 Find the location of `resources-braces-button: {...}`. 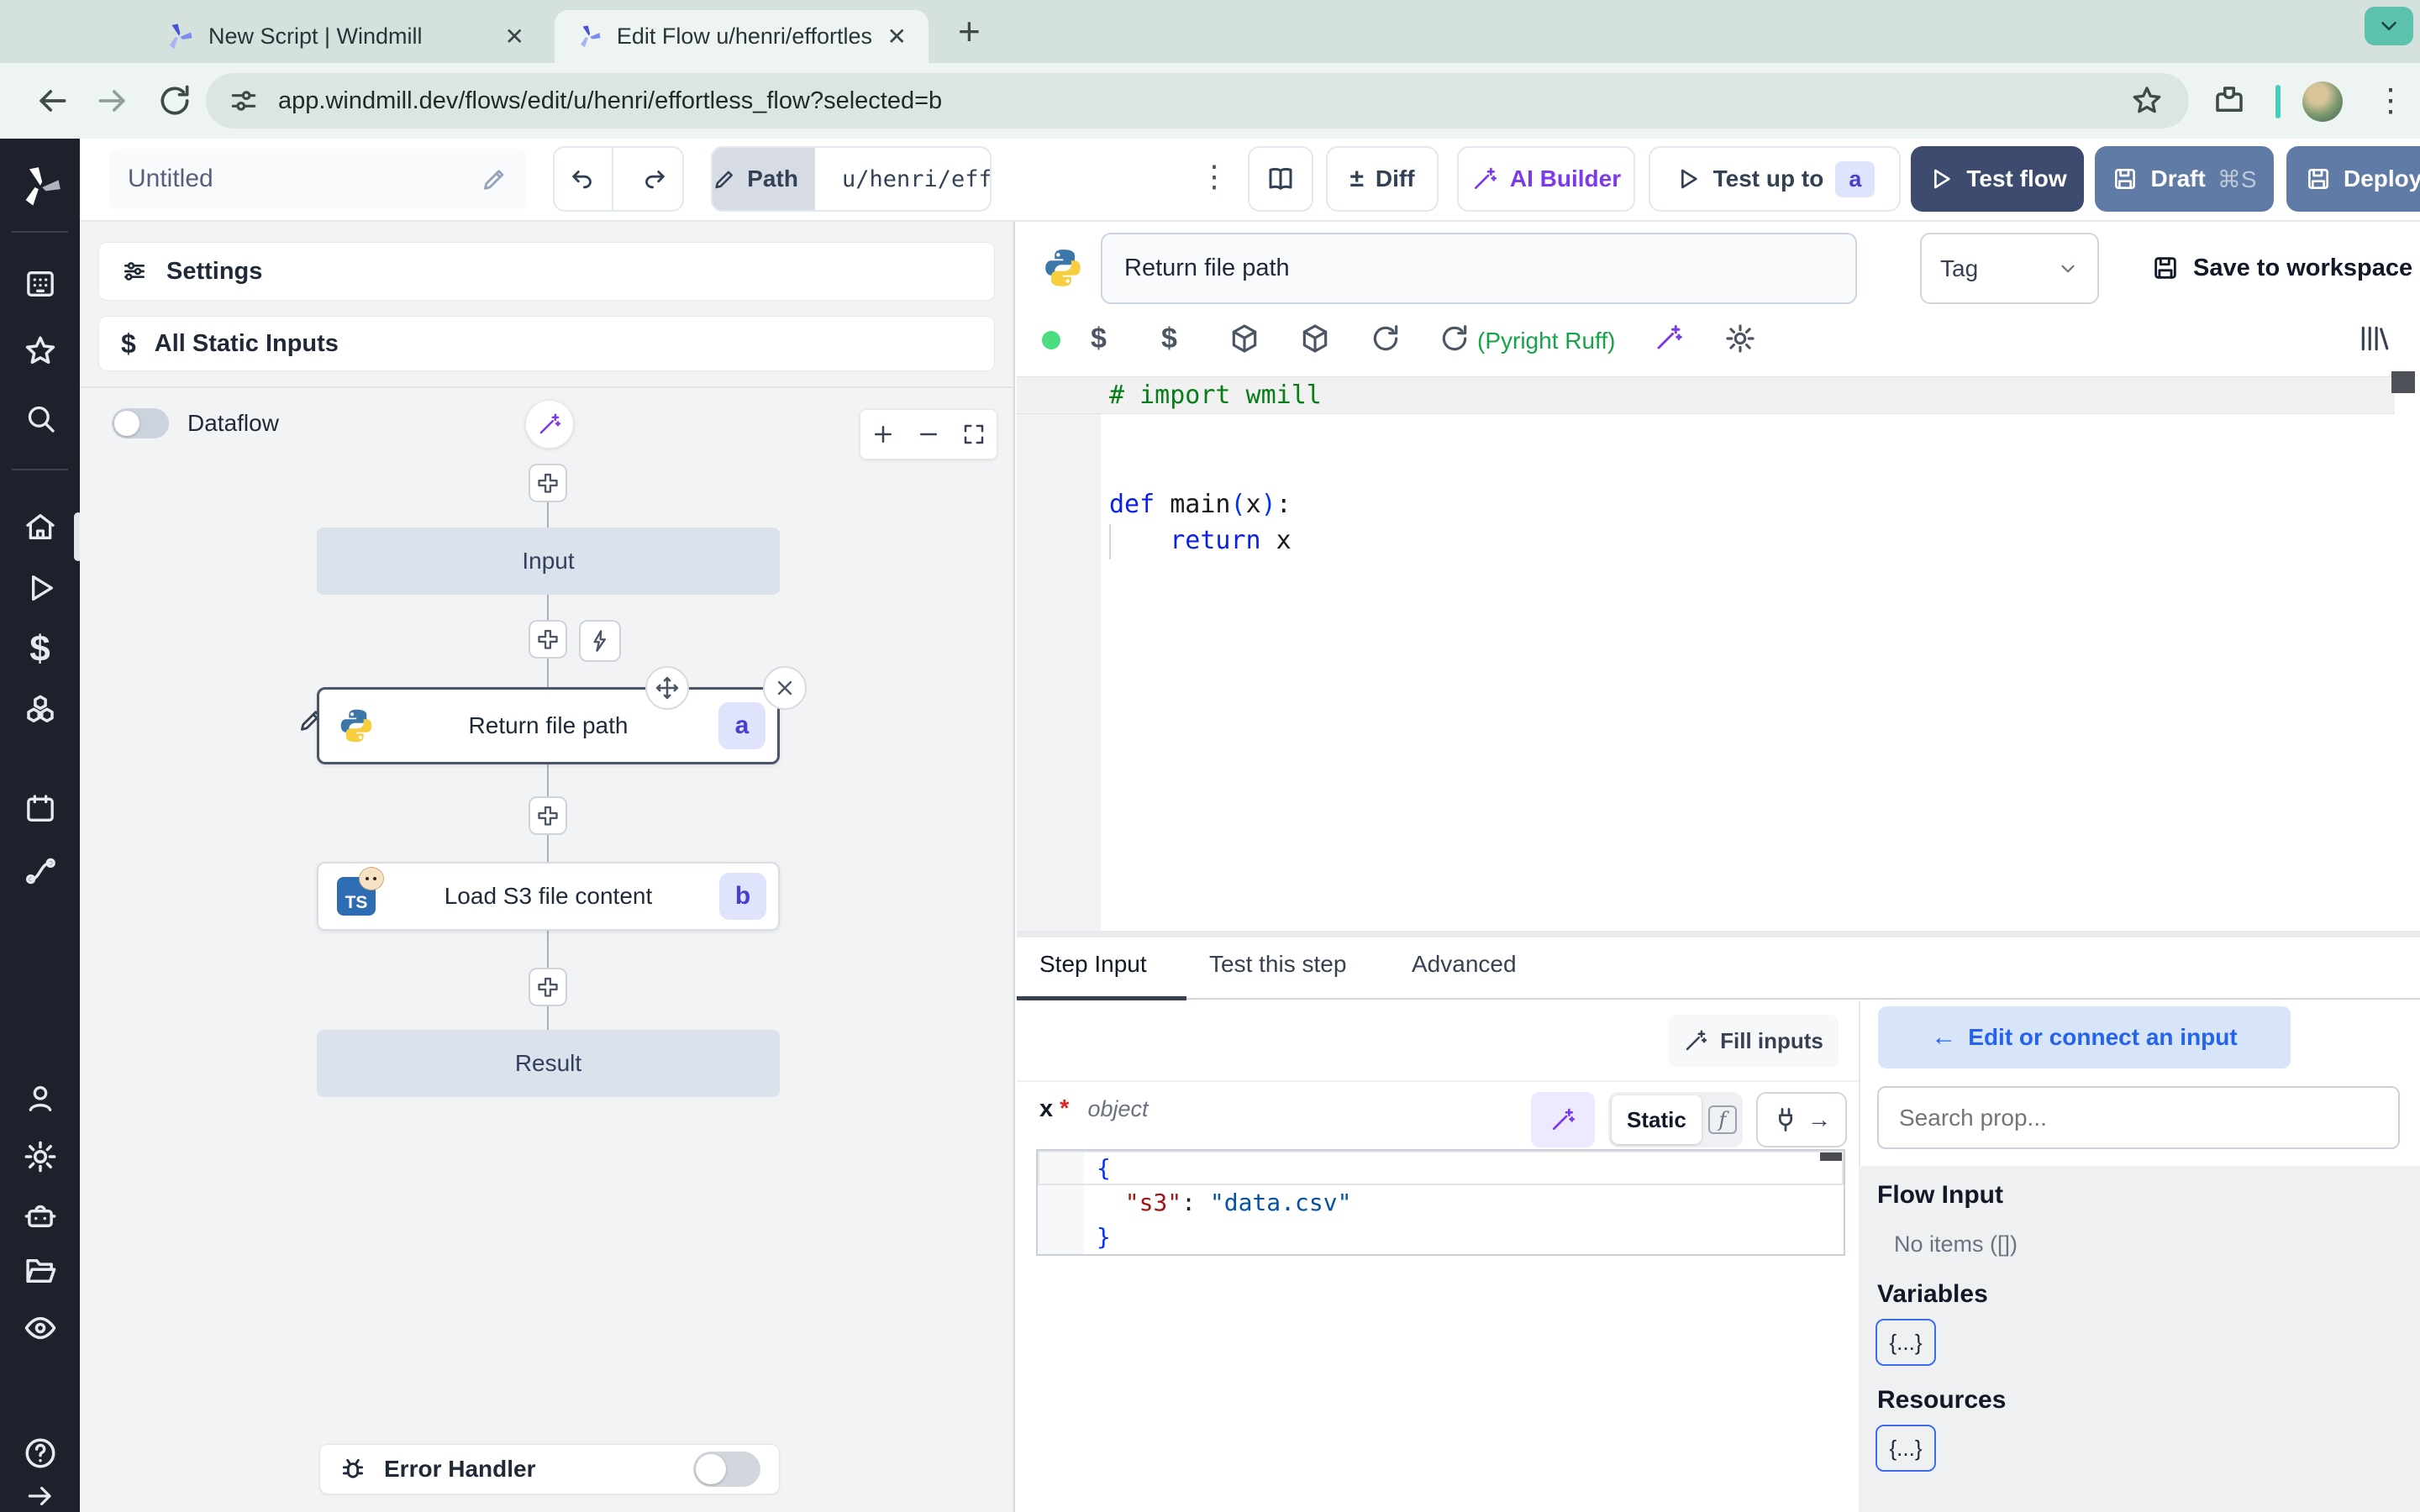

resources-braces-button: {...} is located at coordinates (1906, 1448).